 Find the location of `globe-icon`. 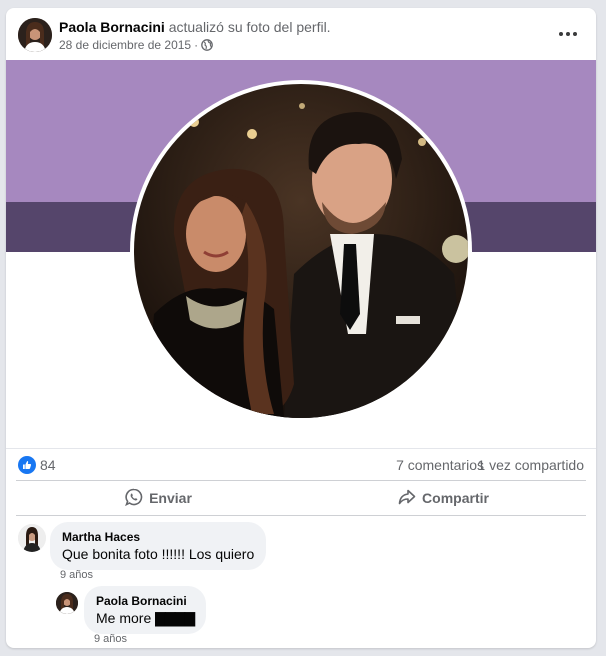

globe-icon is located at coordinates (207, 45).